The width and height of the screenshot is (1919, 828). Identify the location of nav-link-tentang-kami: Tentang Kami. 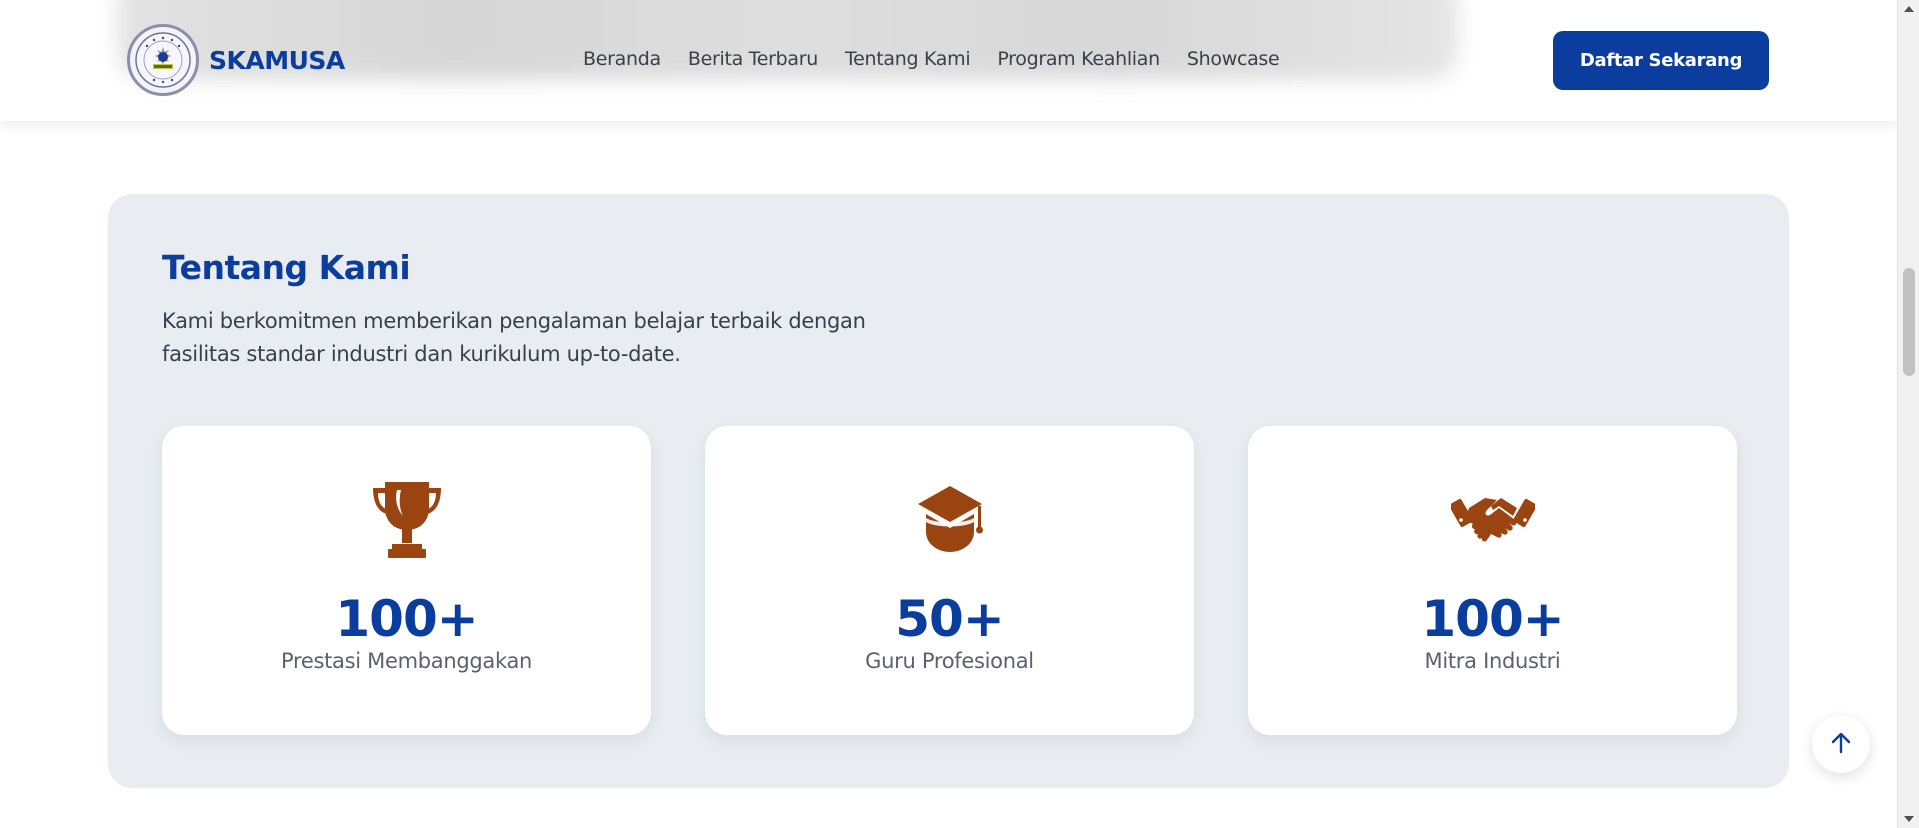
(908, 59).